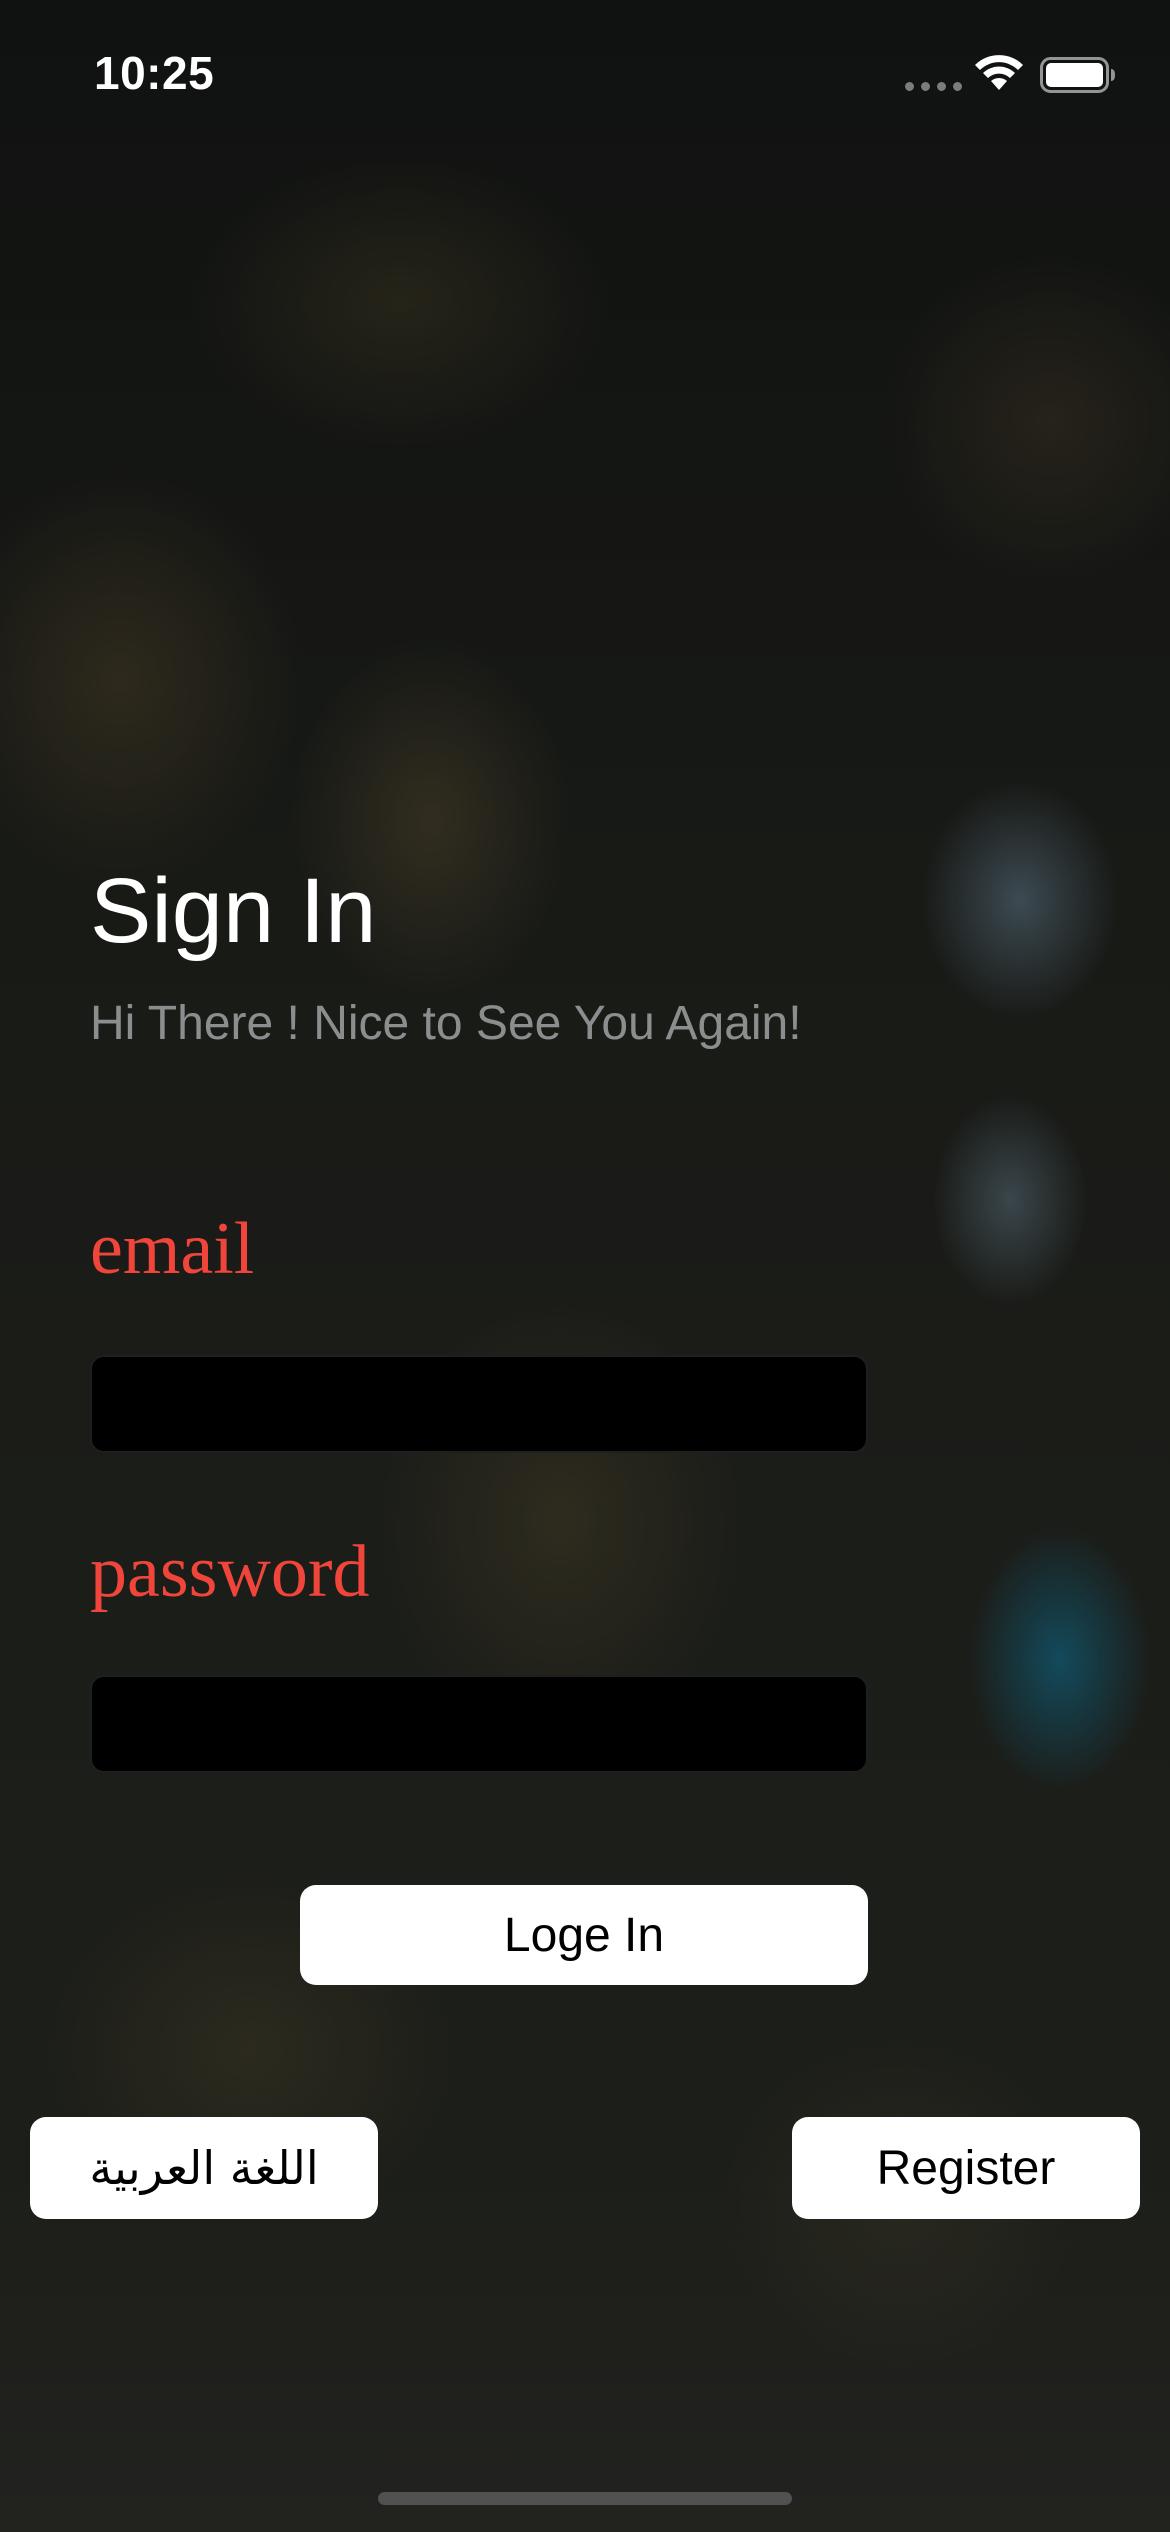 The width and height of the screenshot is (1170, 2532). I want to click on email-label: email, so click(172, 1249).